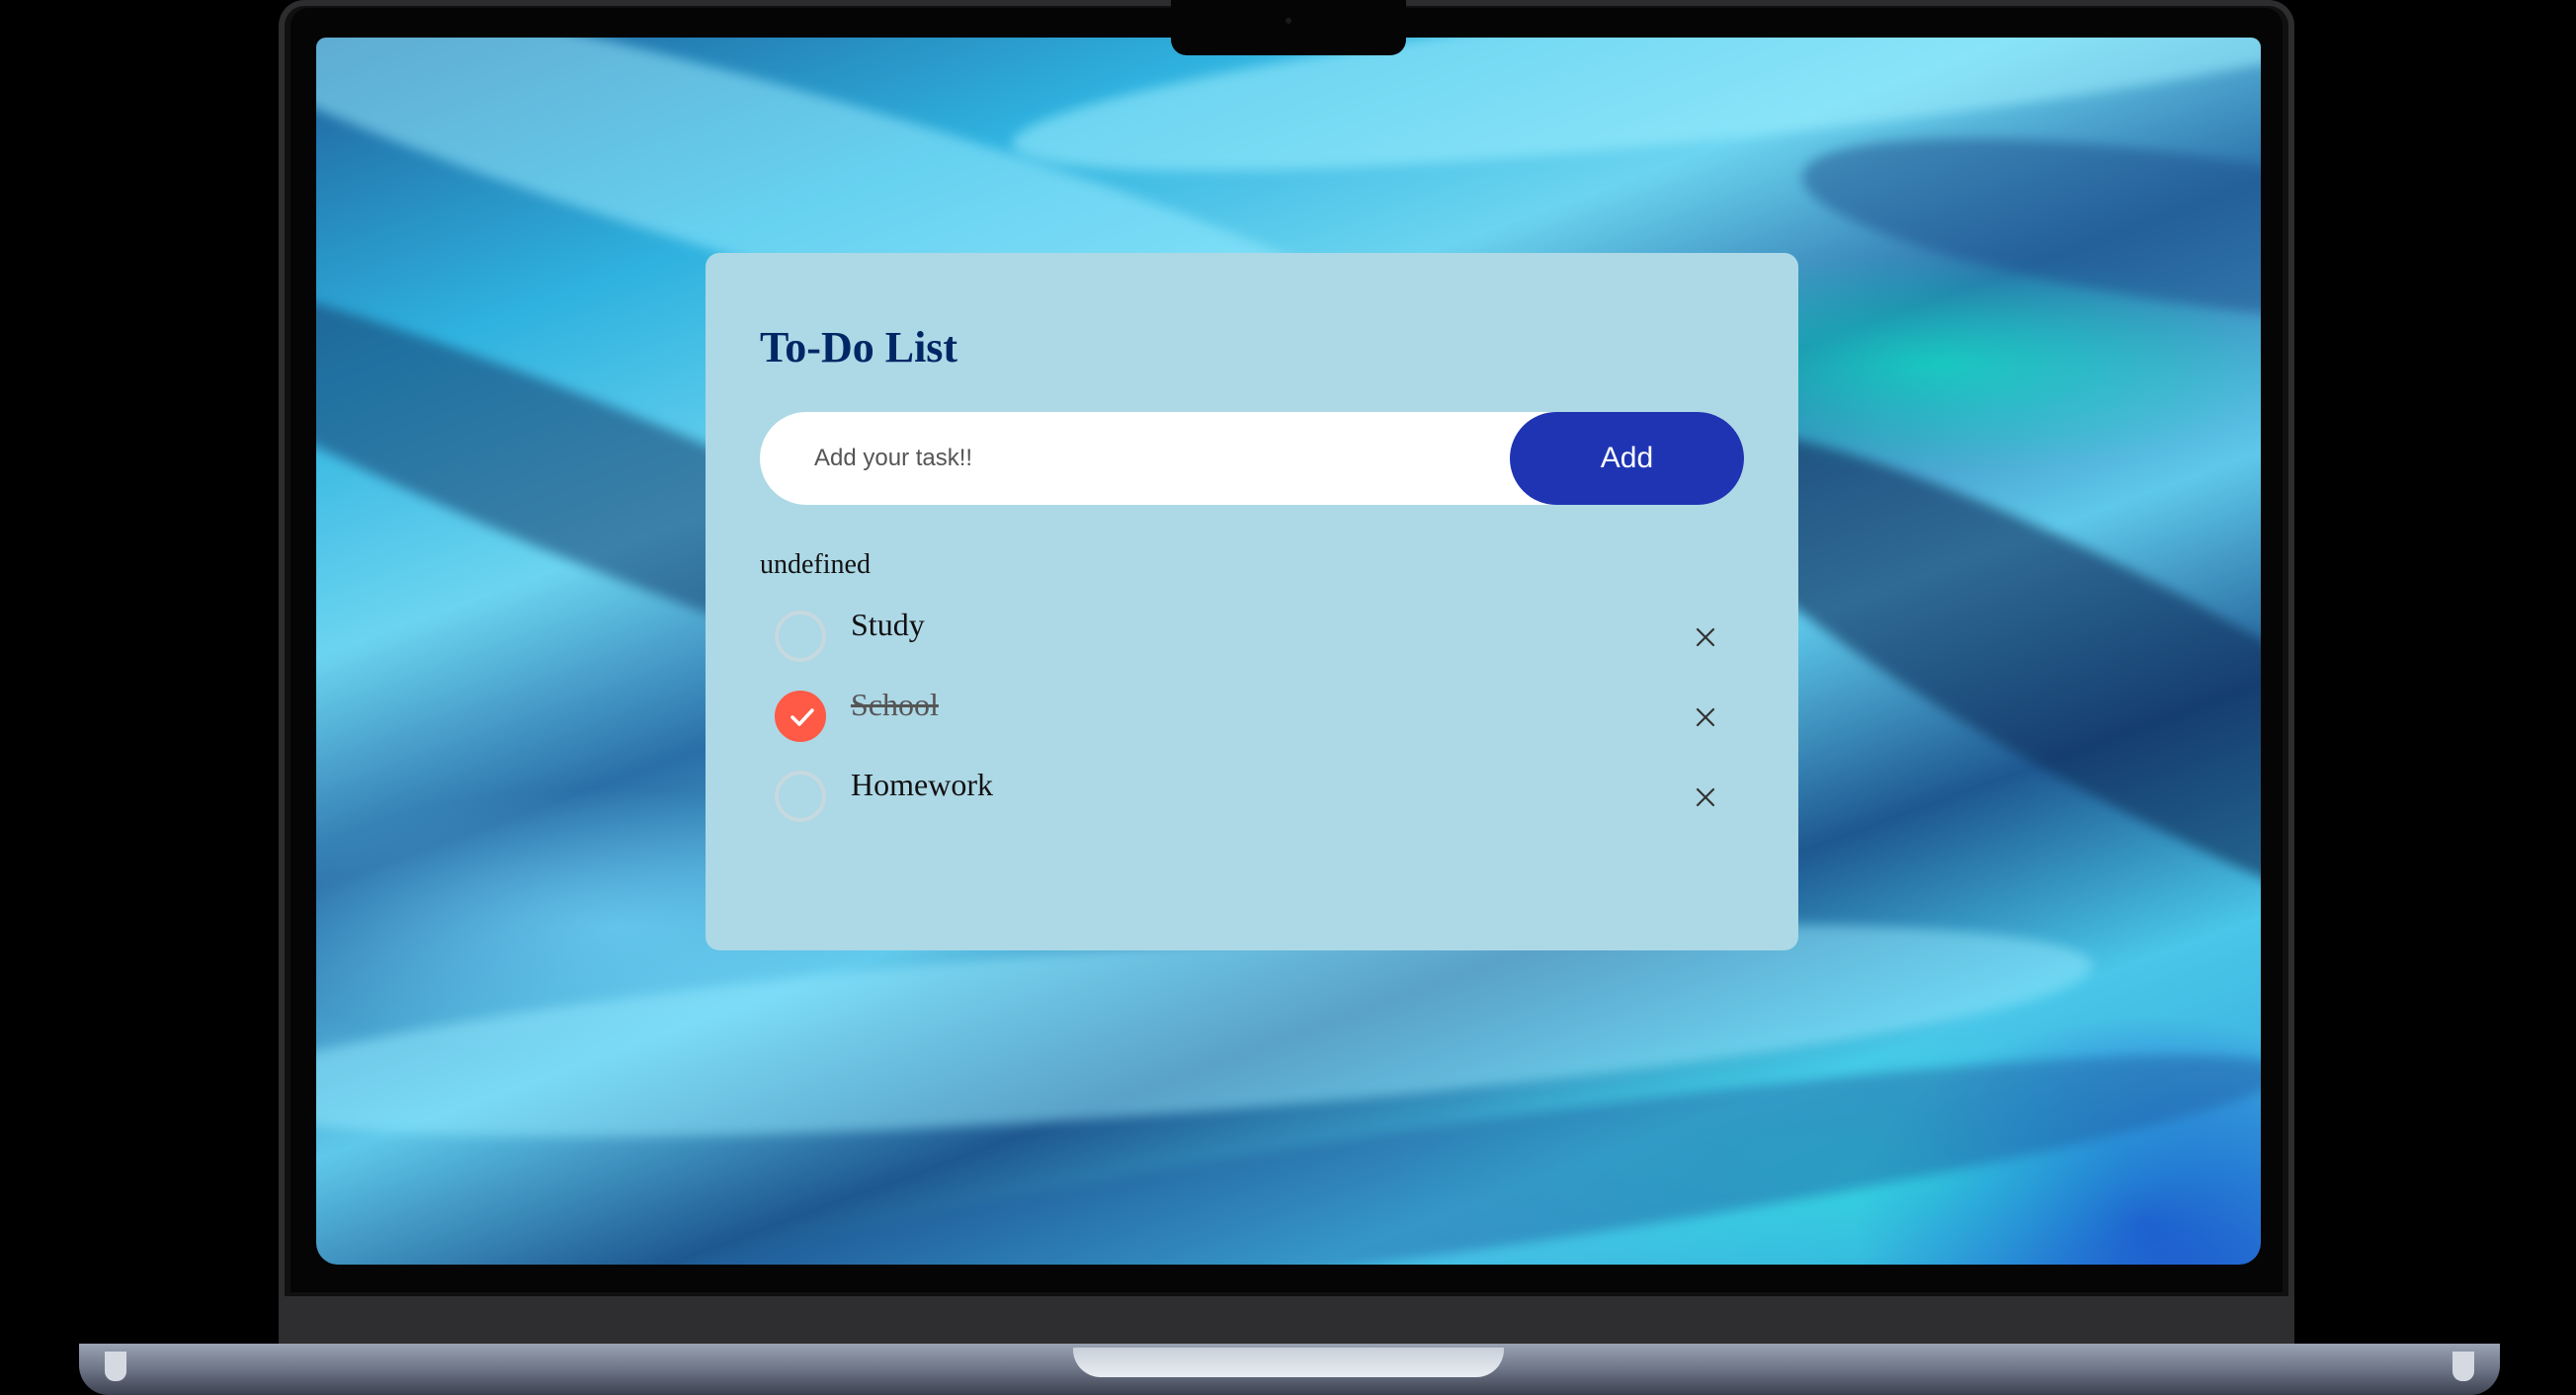 Image resolution: width=2576 pixels, height=1395 pixels. I want to click on list-item: School, so click(1252, 719).